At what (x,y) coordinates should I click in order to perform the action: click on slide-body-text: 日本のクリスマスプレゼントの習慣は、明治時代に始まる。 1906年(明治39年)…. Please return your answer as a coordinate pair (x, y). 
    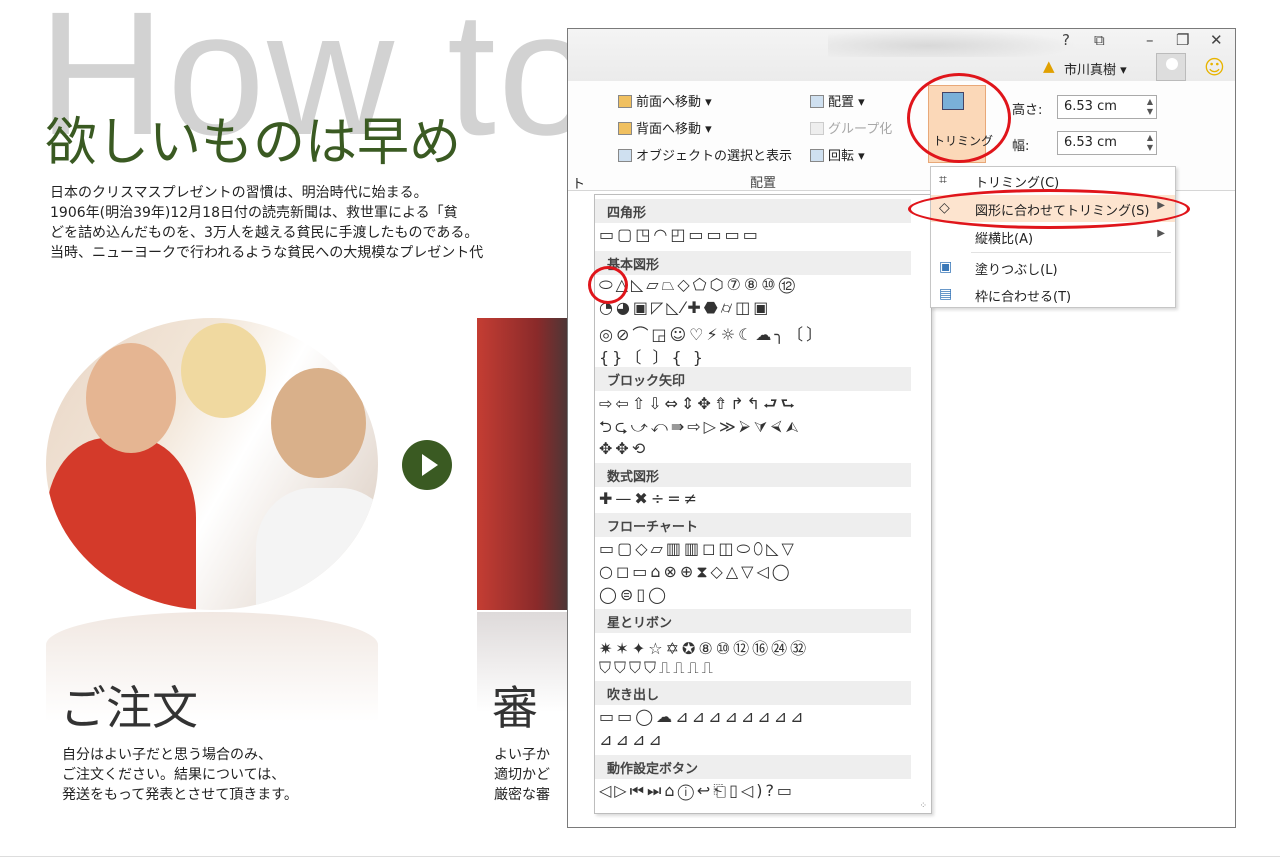
    Looking at the image, I should click on (266, 223).